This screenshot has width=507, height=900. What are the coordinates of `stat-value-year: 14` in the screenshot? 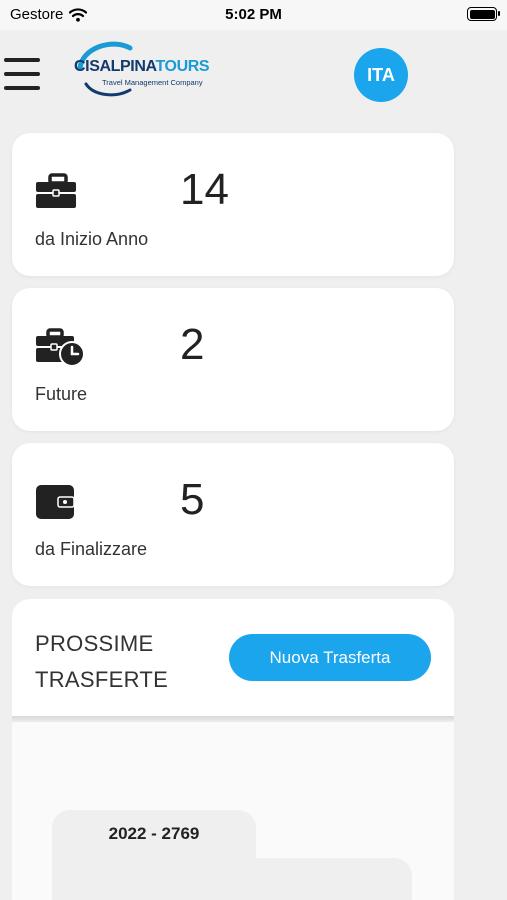 It's located at (204, 189).